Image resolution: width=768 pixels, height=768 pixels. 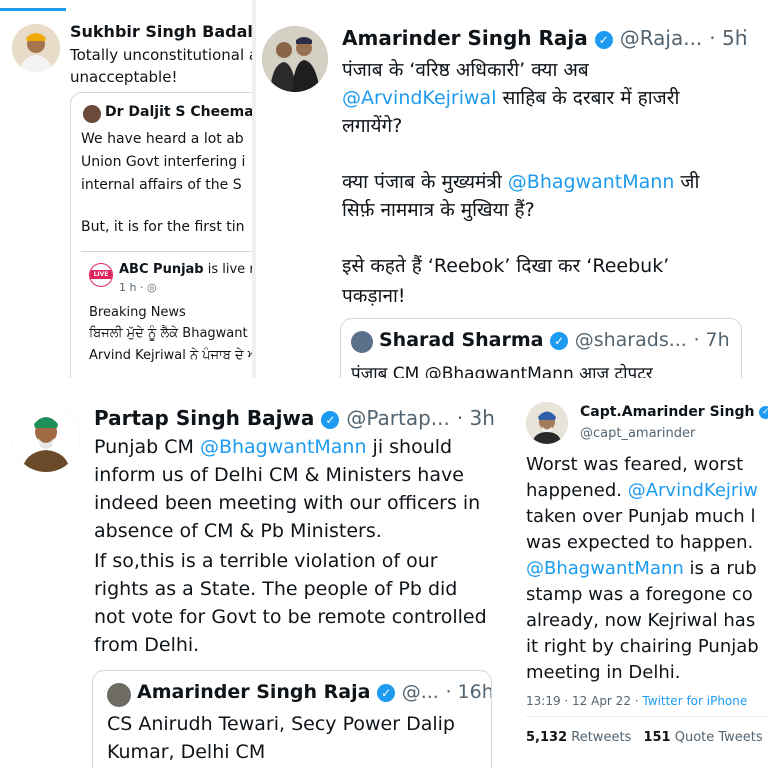 What do you see at coordinates (635, 464) in the screenshot?
I see `tweet-text-line: Worst was feared, worst` at bounding box center [635, 464].